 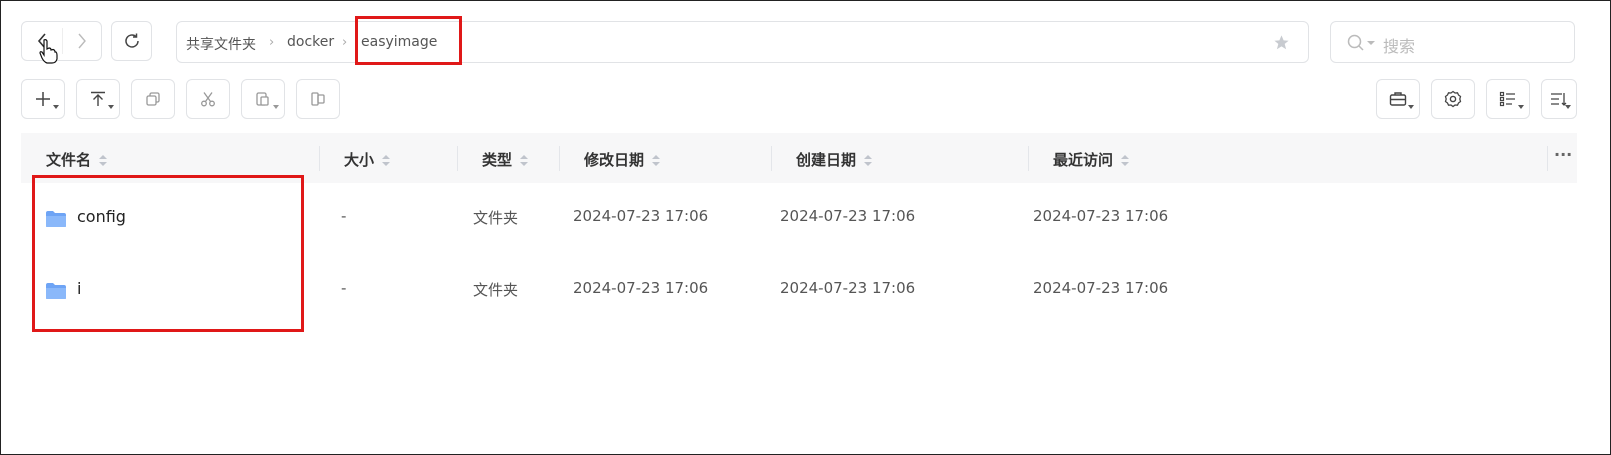 I want to click on plus-icon, so click(x=43, y=99).